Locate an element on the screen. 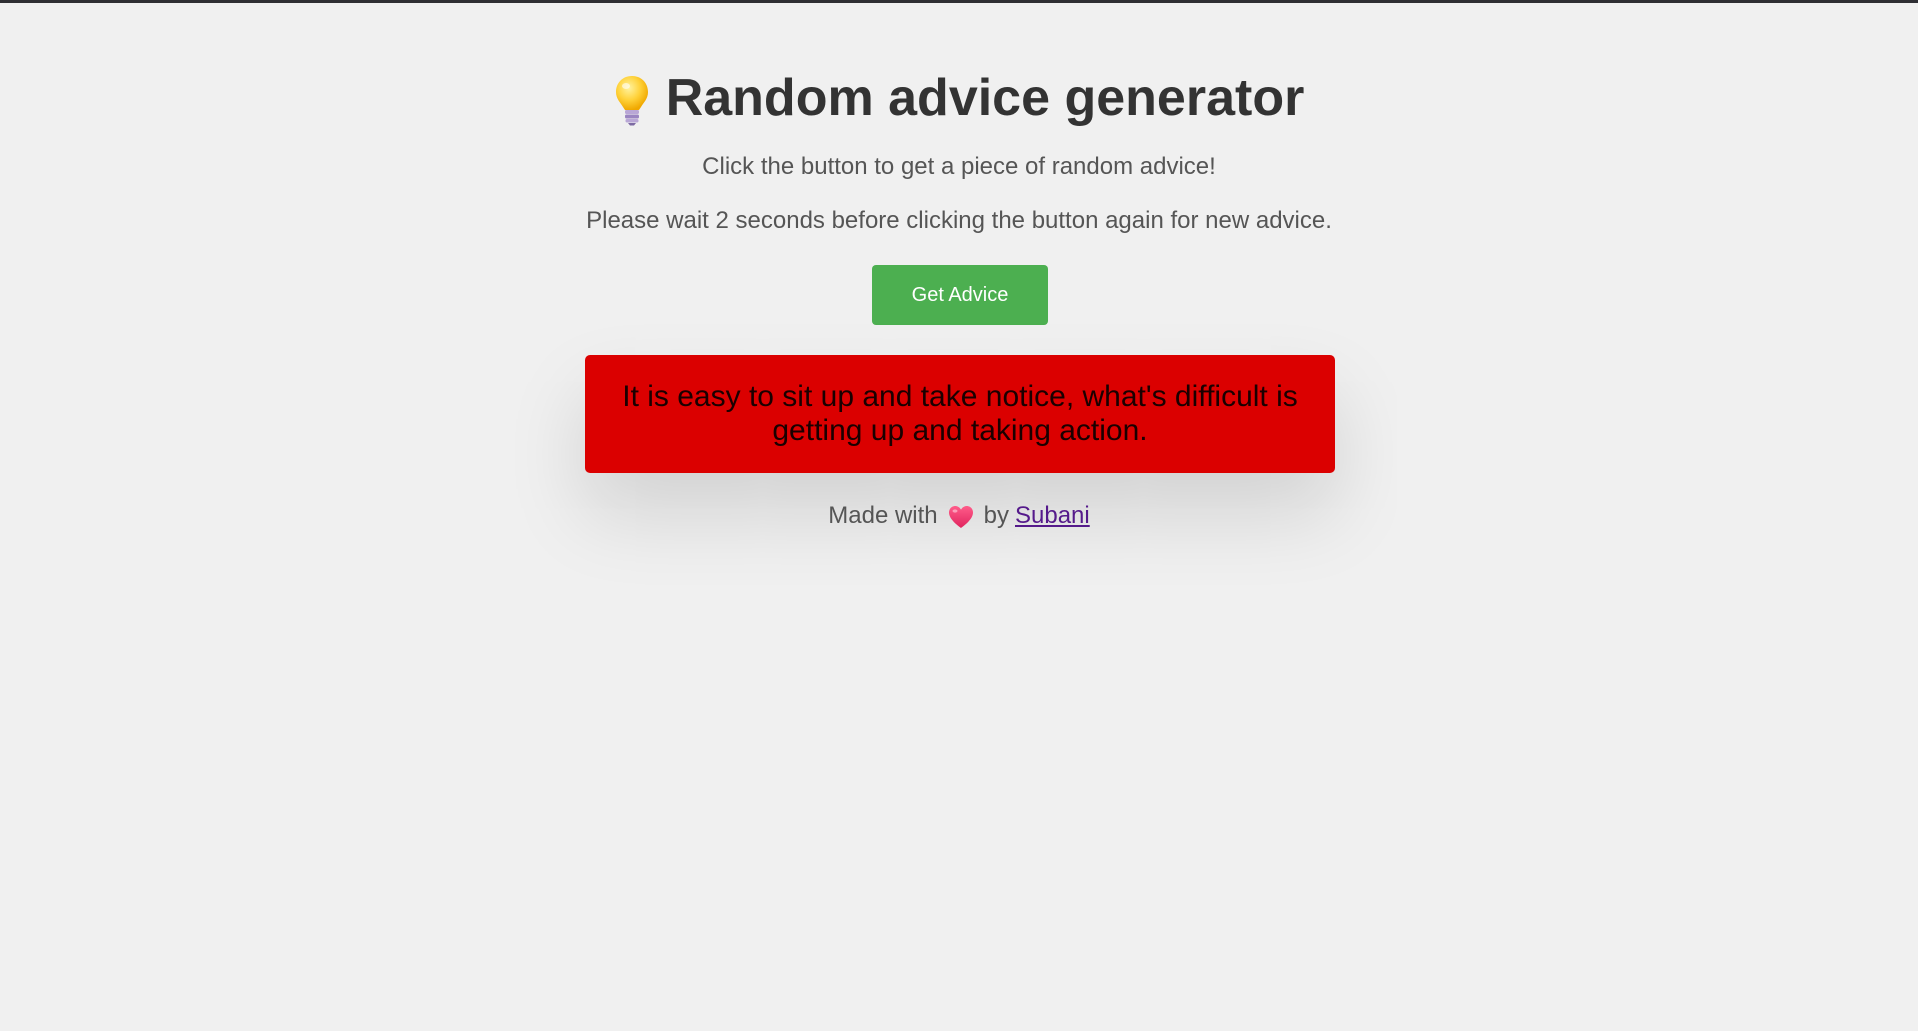  window-top-border is located at coordinates (959, 1).